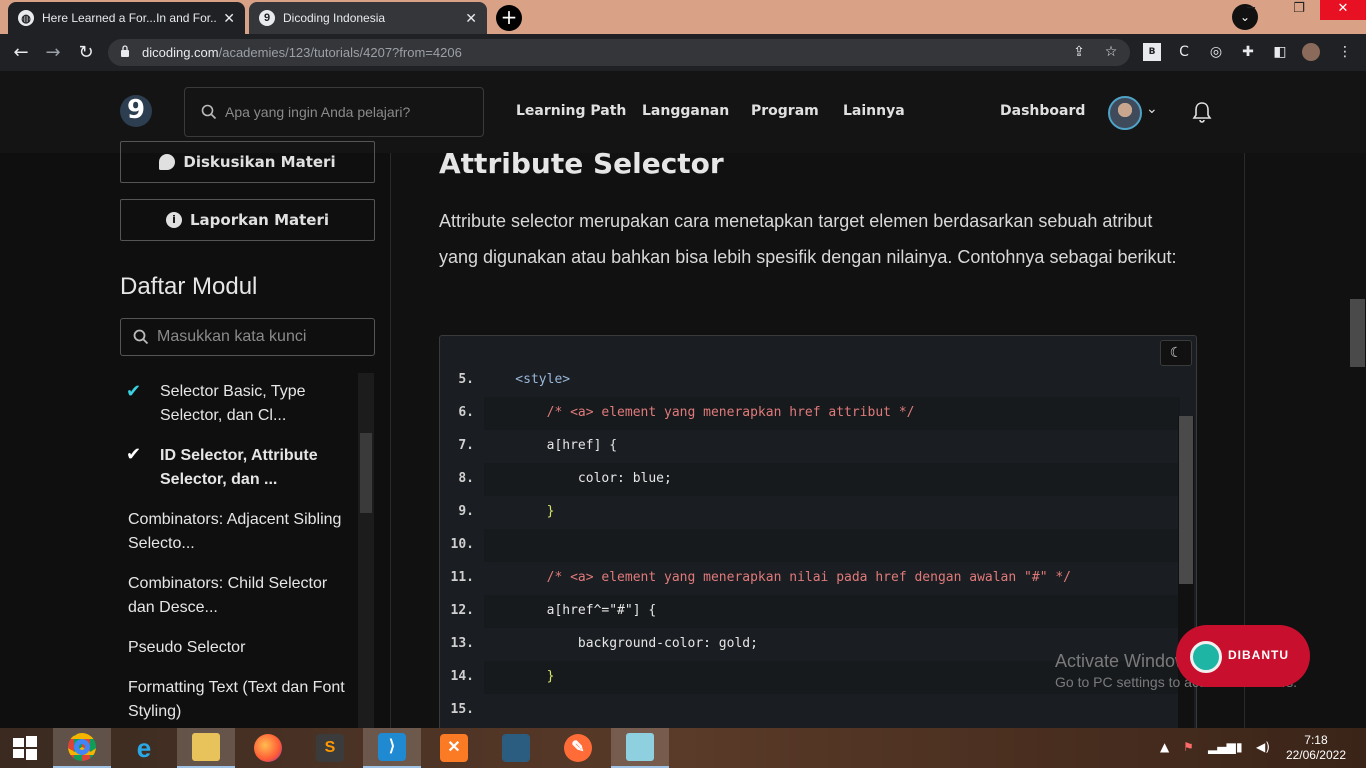 This screenshot has height=768, width=1366. I want to click on sidebar-scrollbar-thumb, so click(366, 473).